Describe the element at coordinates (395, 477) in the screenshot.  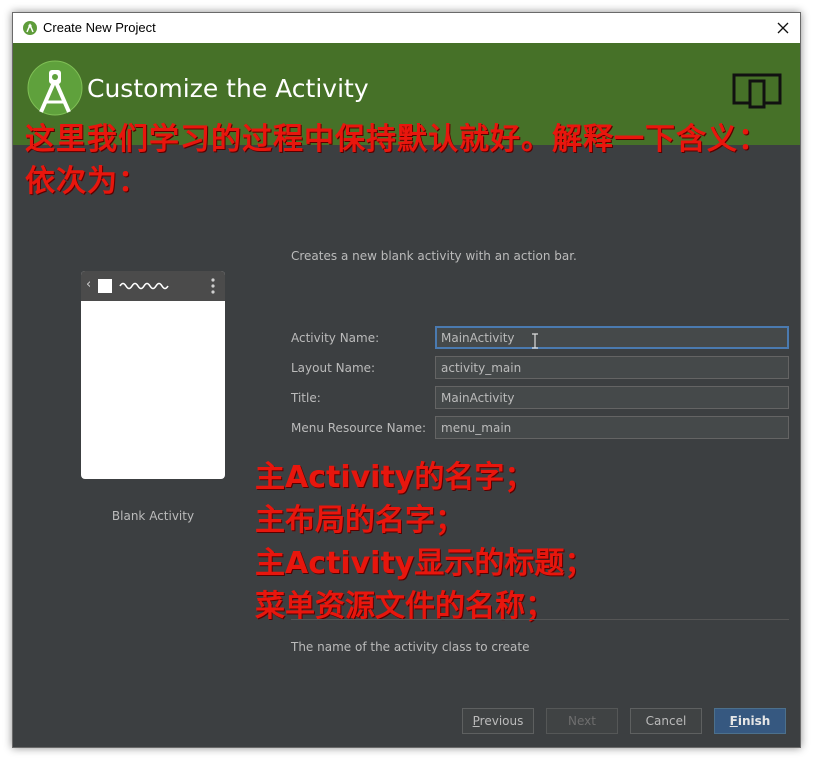
I see `annotation-fields-line1: 主Activity的名字；` at that location.